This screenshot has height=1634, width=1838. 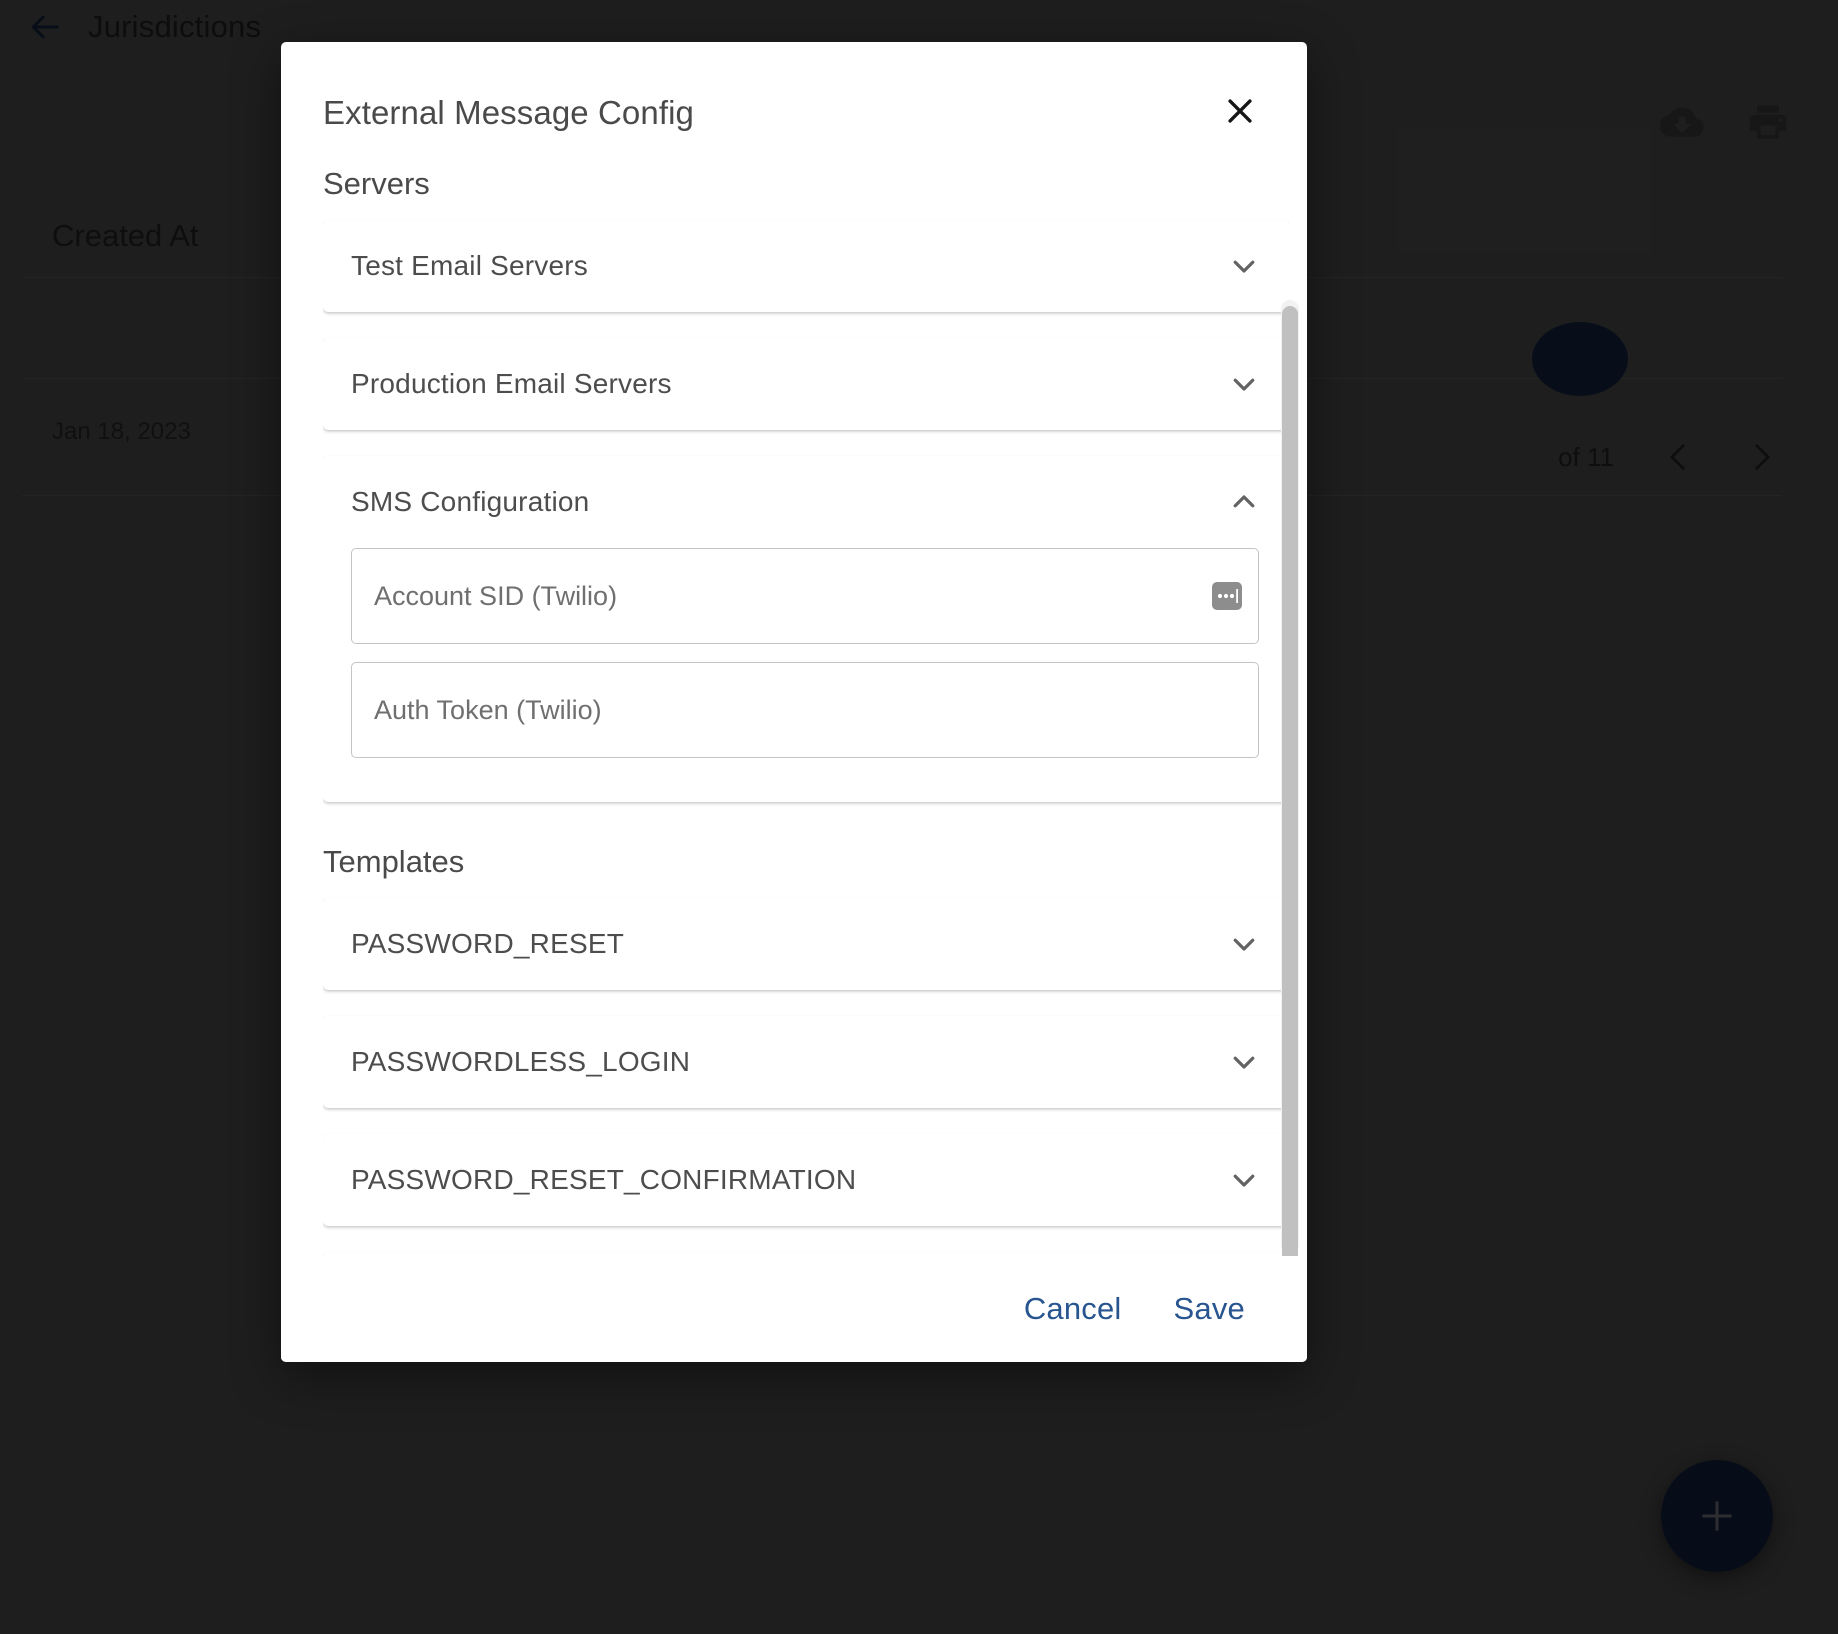 I want to click on section-label-servers: Servers, so click(x=376, y=183).